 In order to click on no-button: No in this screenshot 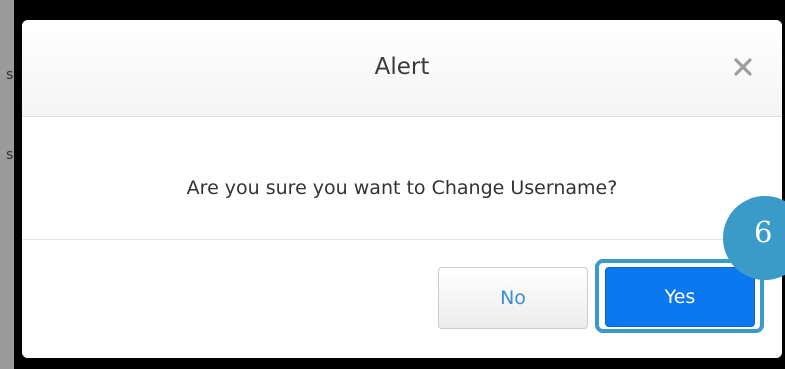, I will do `click(513, 298)`.